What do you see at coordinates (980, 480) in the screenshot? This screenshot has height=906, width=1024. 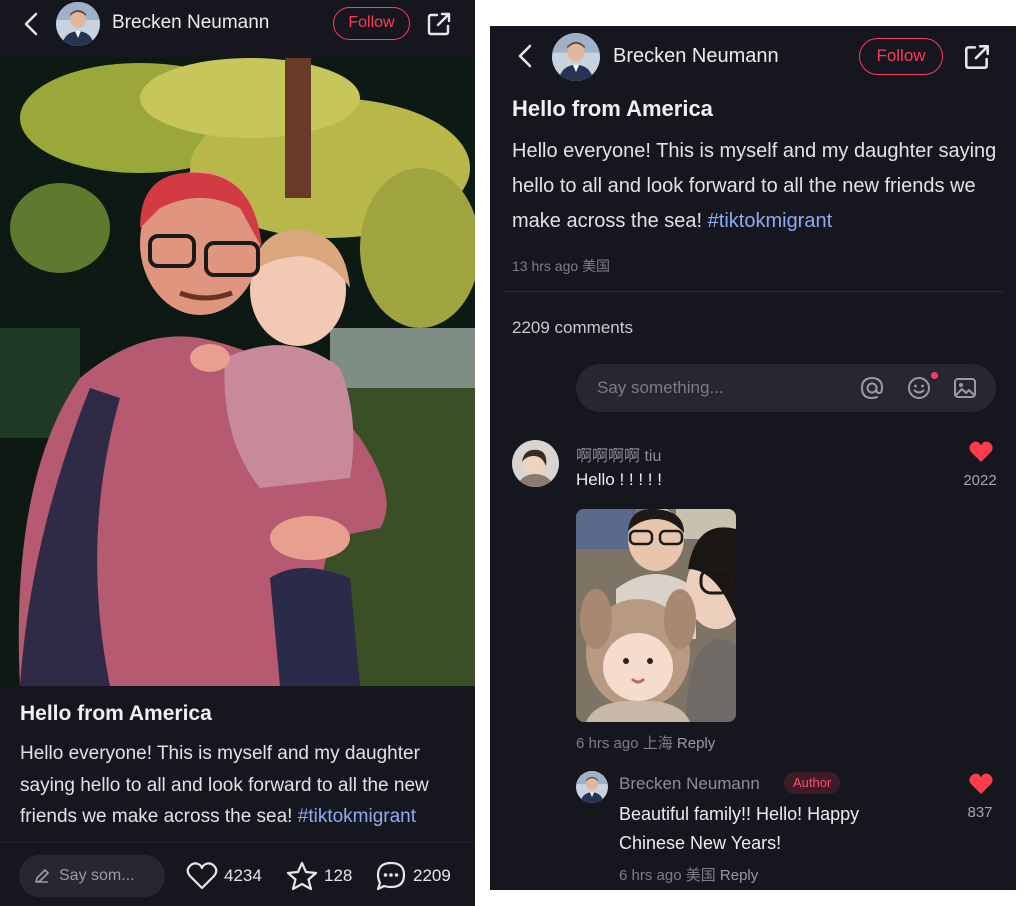 I see `comment-like-count: 2022` at bounding box center [980, 480].